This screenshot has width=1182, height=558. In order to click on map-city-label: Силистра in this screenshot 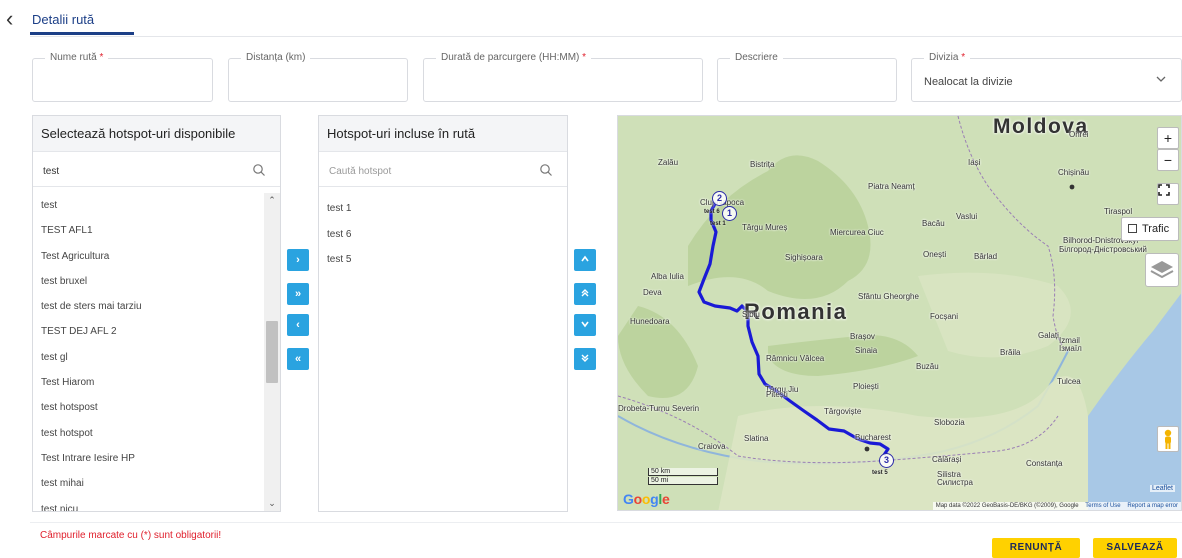, I will do `click(955, 482)`.